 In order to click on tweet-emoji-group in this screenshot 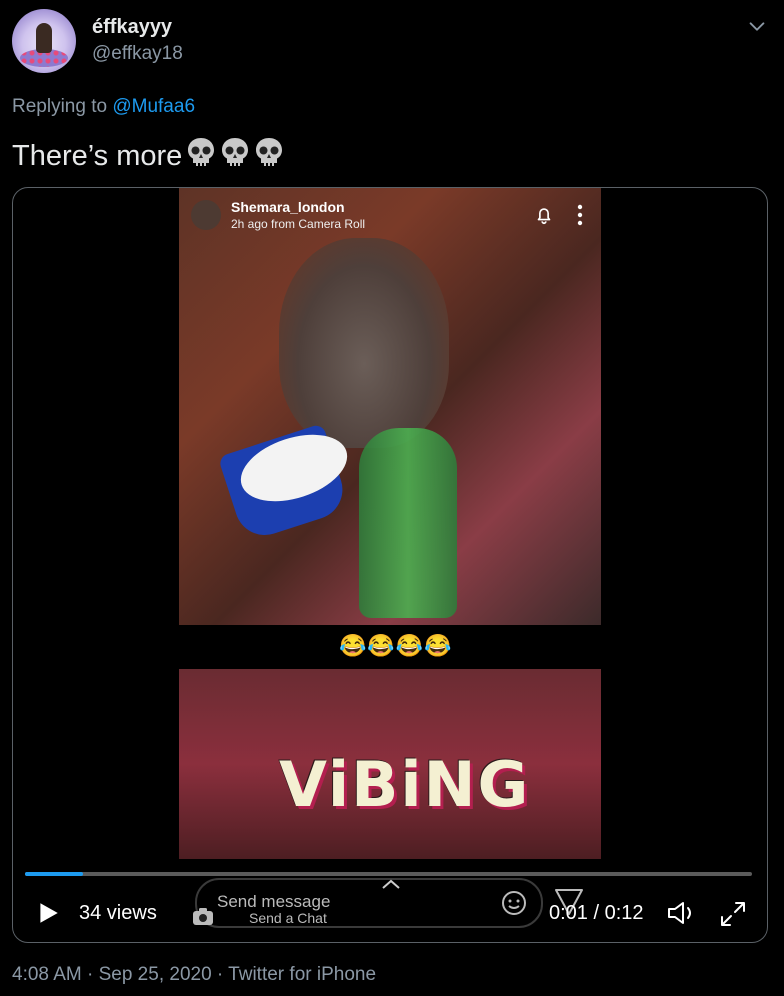, I will do `click(235, 156)`.